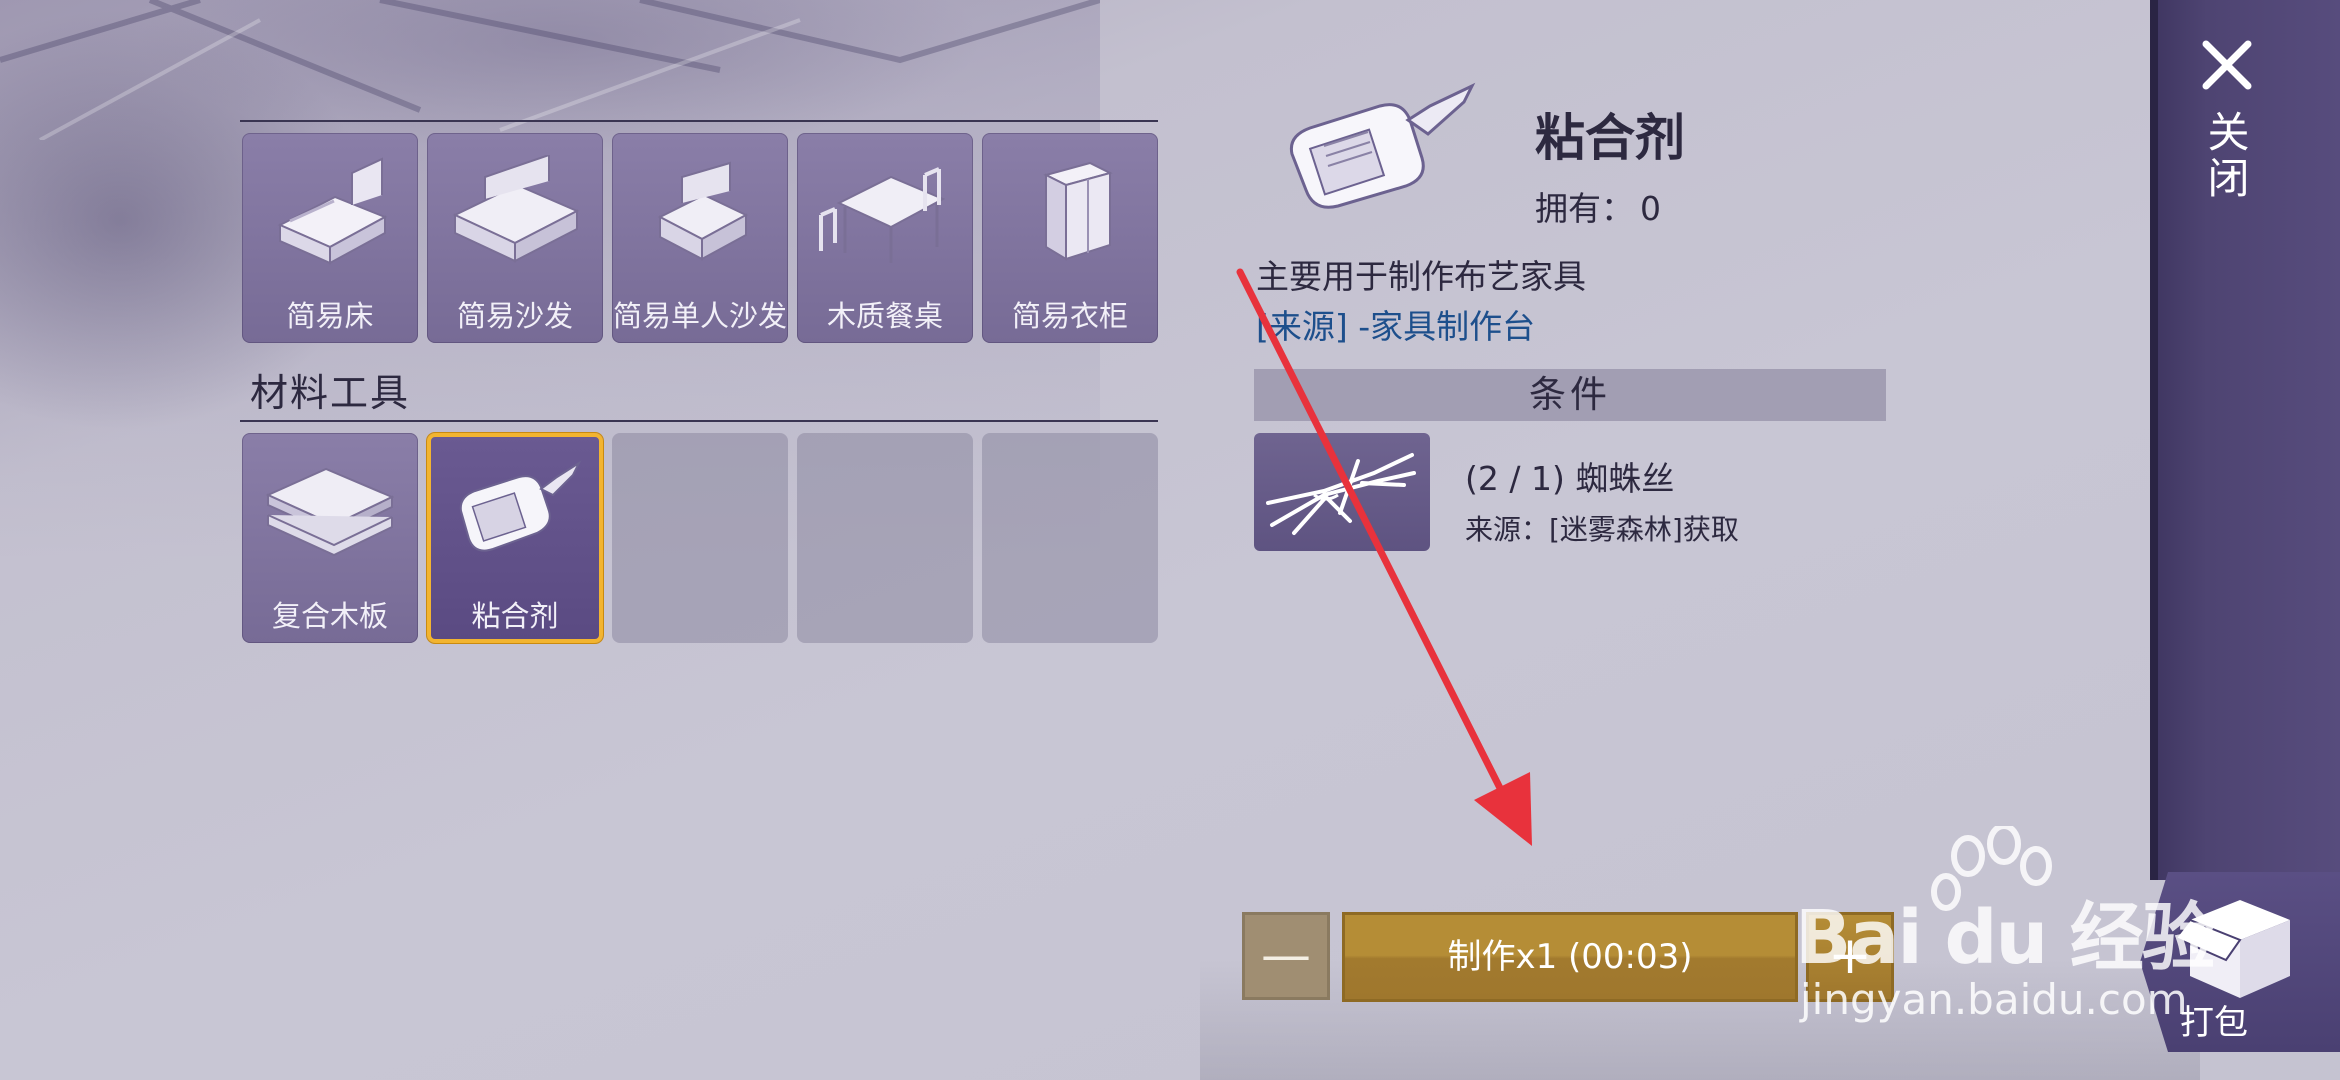 The image size is (2340, 1080). I want to click on baidu-watermark-logo: Bai du 经验, so click(2005, 938).